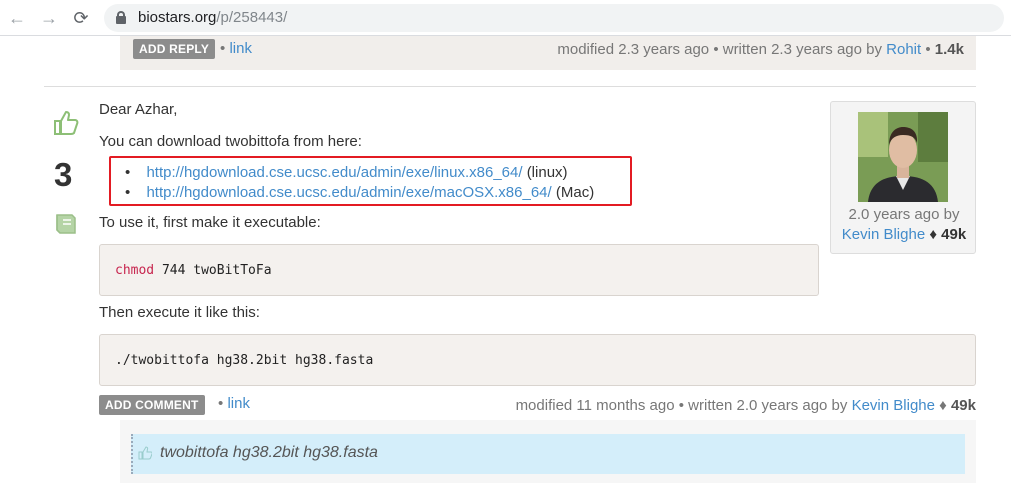 The width and height of the screenshot is (1011, 483). Describe the element at coordinates (949, 49) in the screenshot. I see `author-score: 1.4k` at that location.